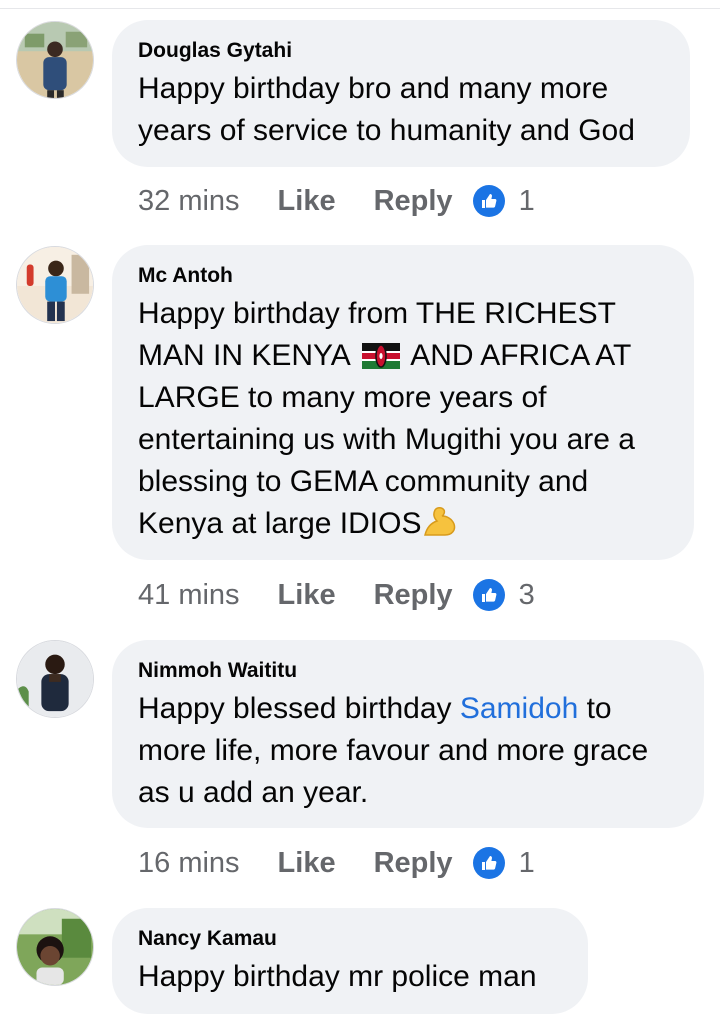  I want to click on comment-text: Happy birthday mr police man, so click(337, 976).